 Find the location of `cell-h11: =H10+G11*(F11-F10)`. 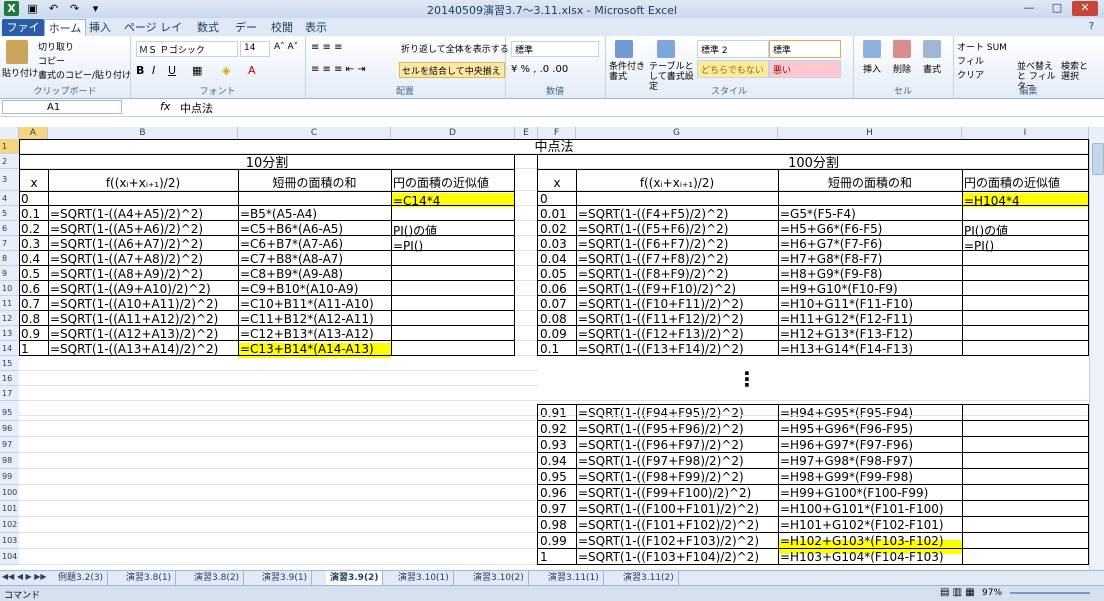

cell-h11: =H10+G11*(F11-F10) is located at coordinates (846, 304).